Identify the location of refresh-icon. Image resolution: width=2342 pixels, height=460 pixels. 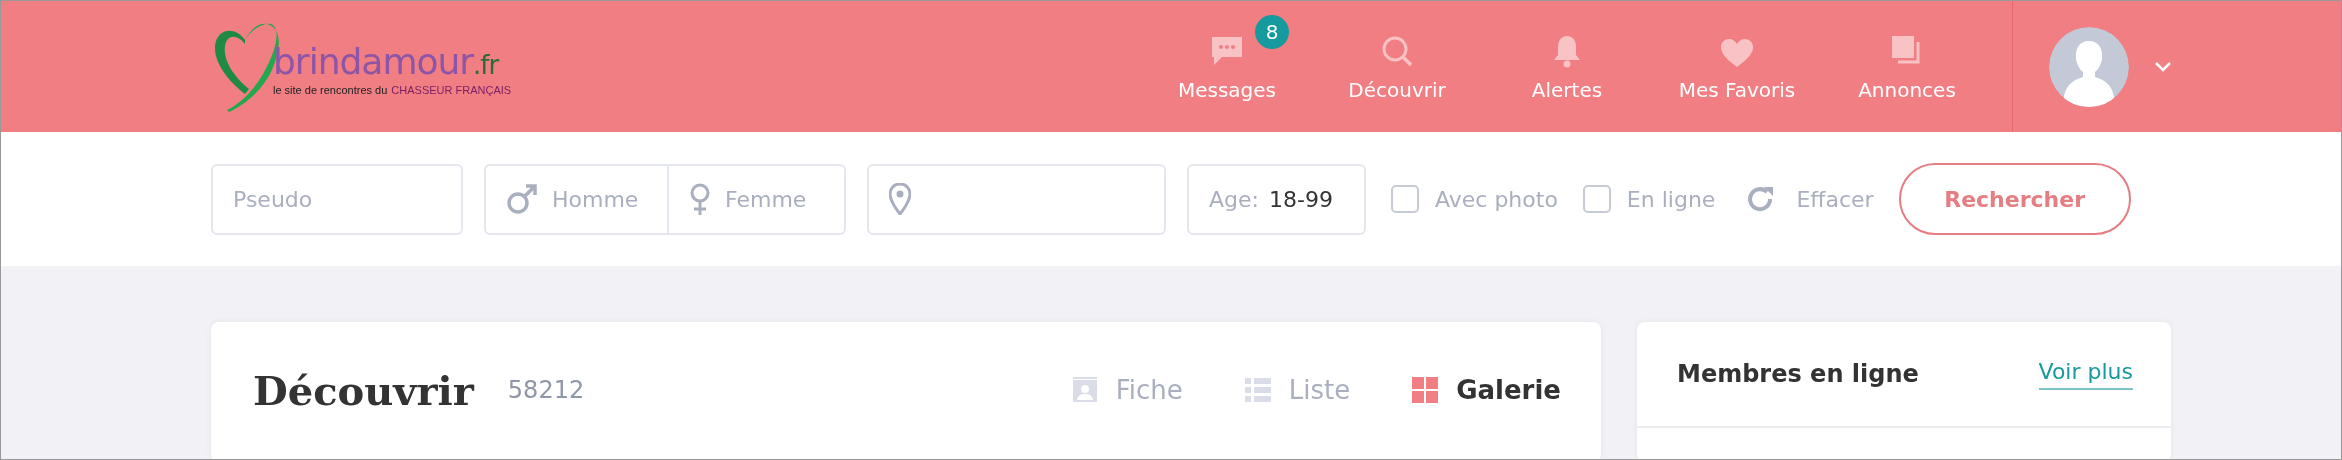
(1760, 199).